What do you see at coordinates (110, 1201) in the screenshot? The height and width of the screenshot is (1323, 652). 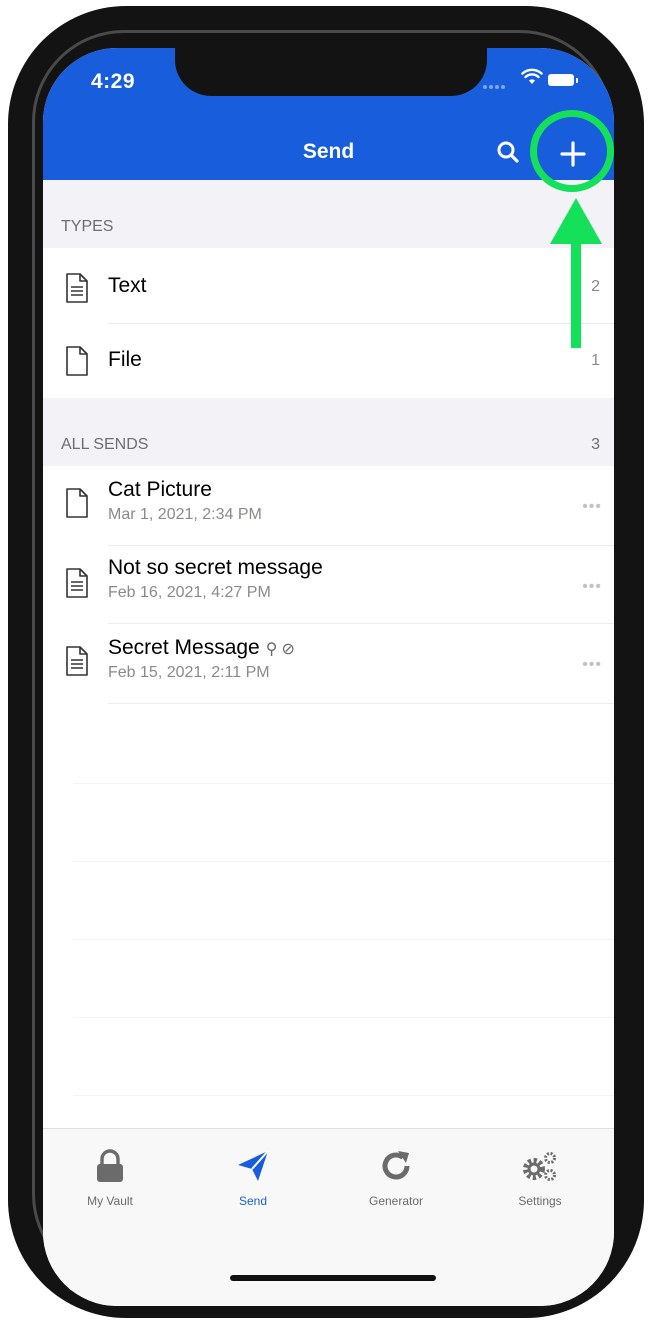 I see `tab-label: My Vault` at bounding box center [110, 1201].